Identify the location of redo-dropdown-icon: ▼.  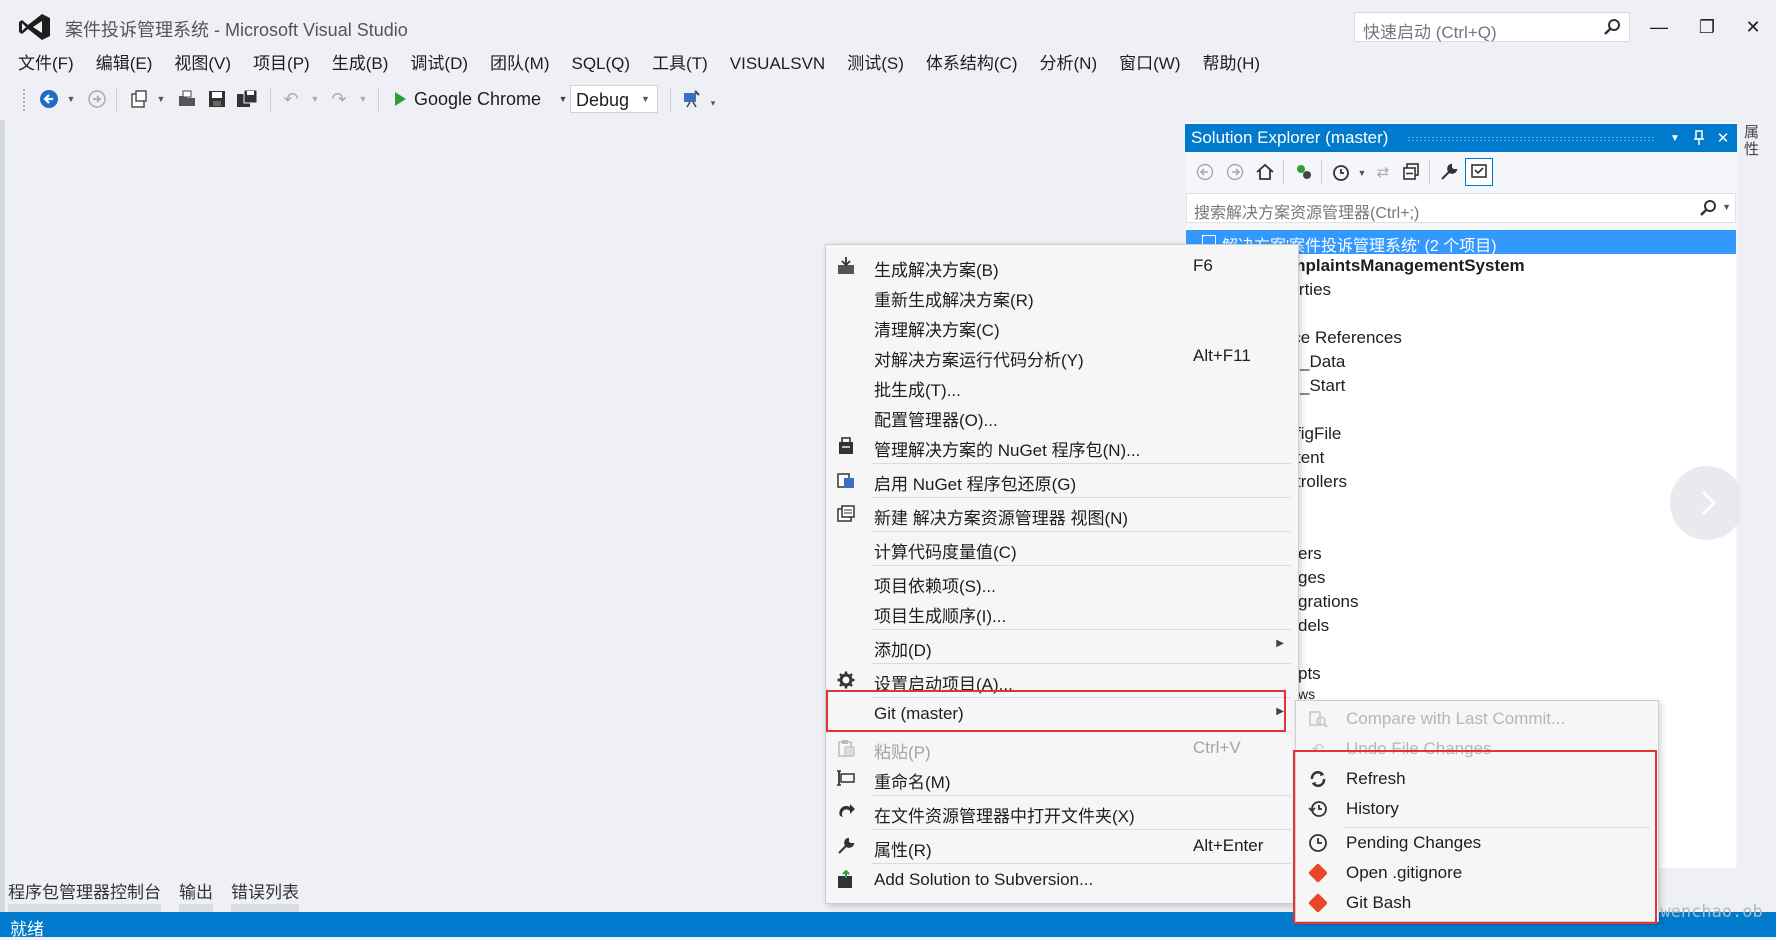
(363, 99).